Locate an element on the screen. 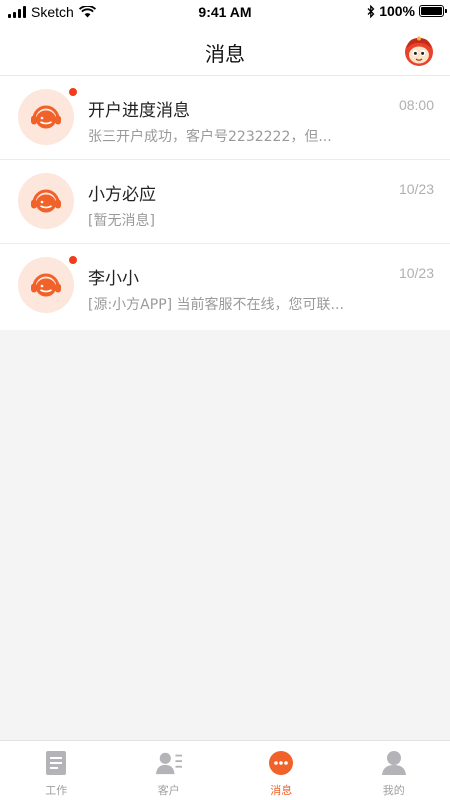 The width and height of the screenshot is (450, 800). tab-work: 工作 is located at coordinates (56, 770).